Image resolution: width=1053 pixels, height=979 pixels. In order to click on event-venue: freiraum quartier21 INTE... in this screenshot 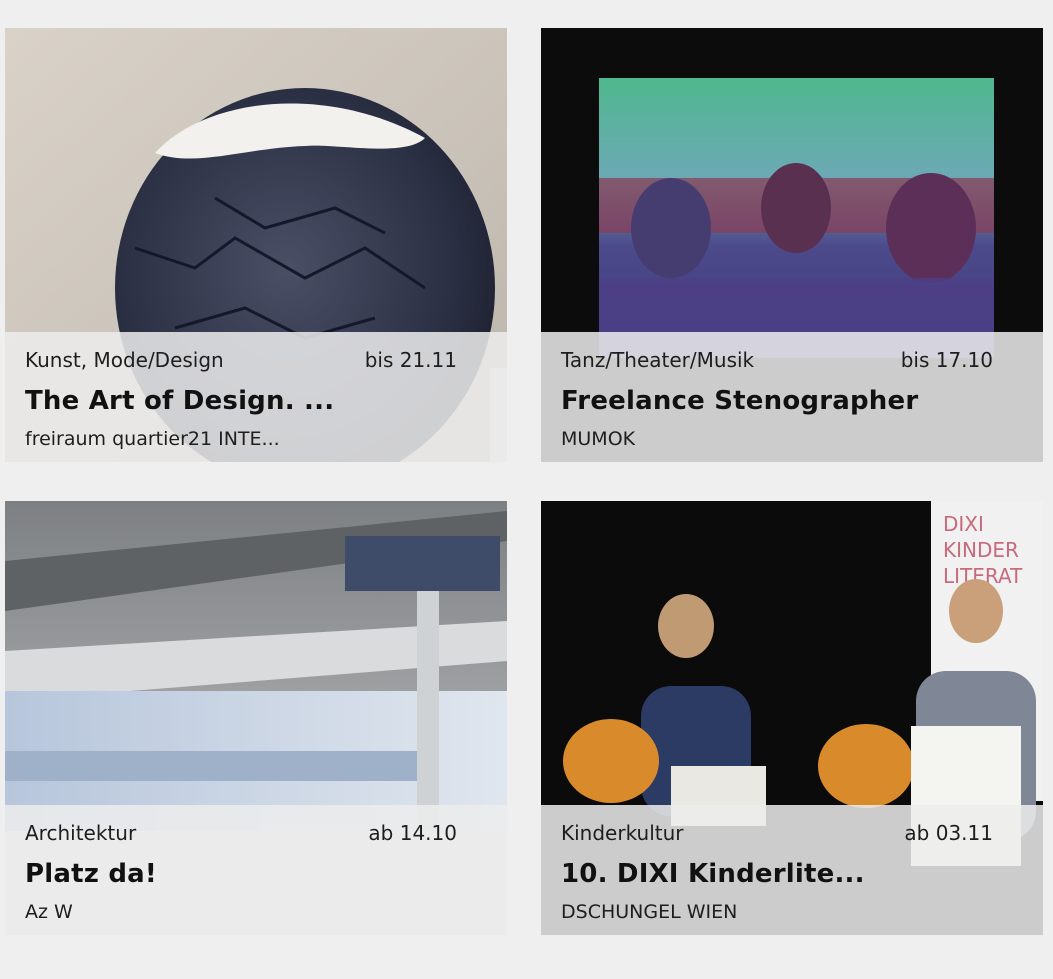, I will do `click(152, 439)`.